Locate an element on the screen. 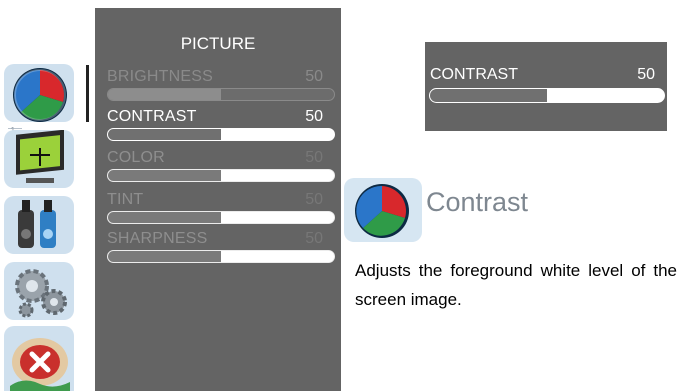  menu-item-brightness: BRIGHTNESS 50 is located at coordinates (222, 90).